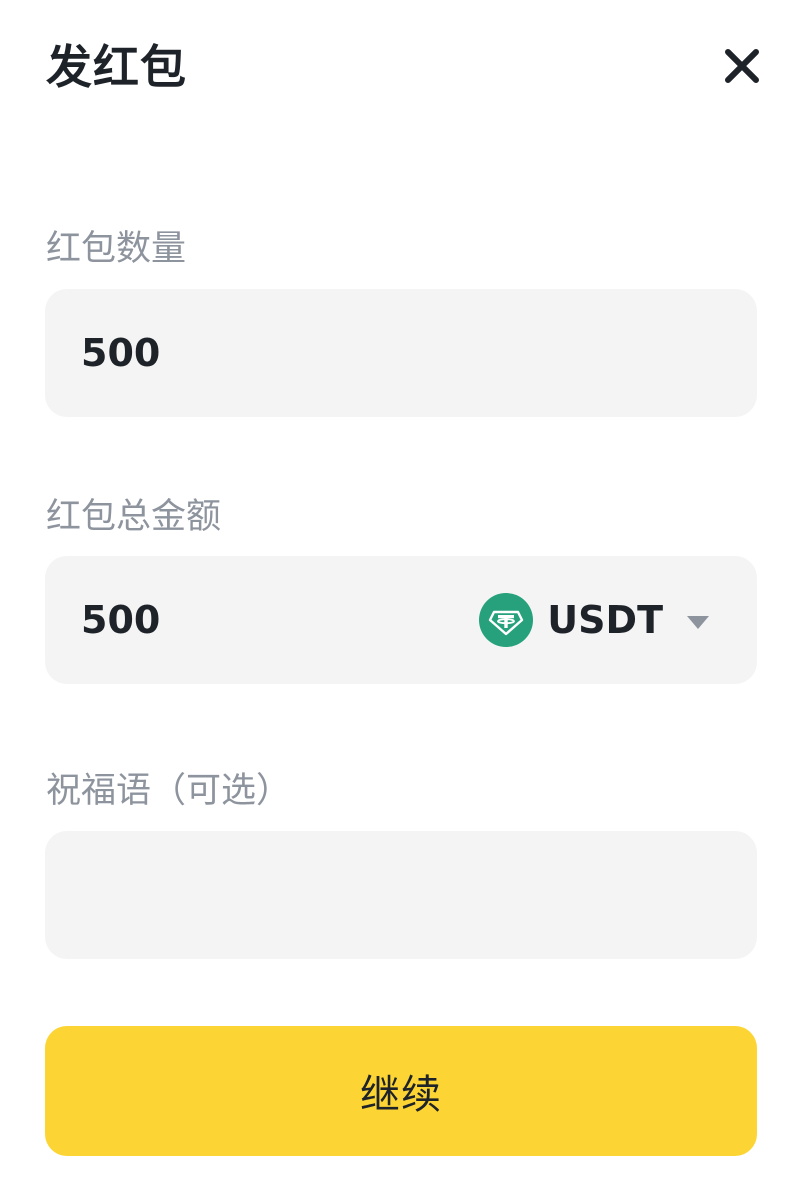 Image resolution: width=811 pixels, height=1200 pixels. What do you see at coordinates (506, 620) in the screenshot?
I see `tether-icon` at bounding box center [506, 620].